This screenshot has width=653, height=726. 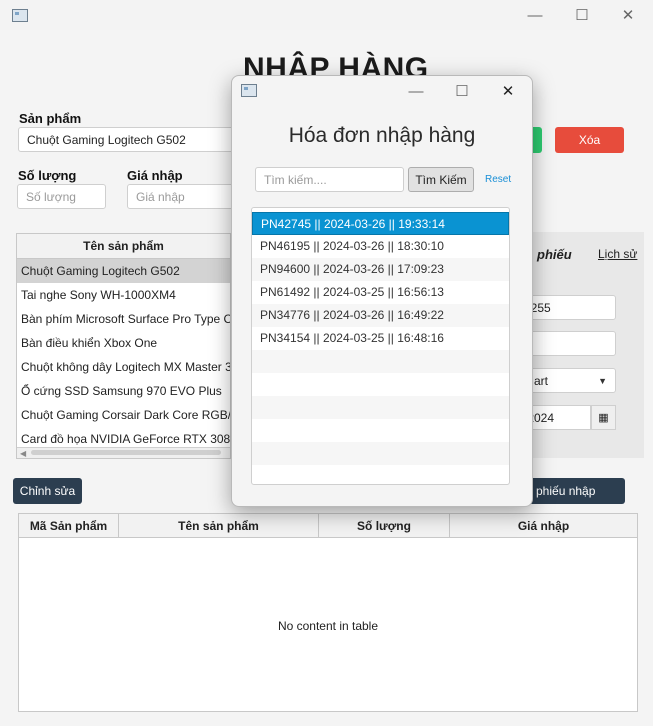 I want to click on price-field: Giá nhập, so click(x=182, y=196).